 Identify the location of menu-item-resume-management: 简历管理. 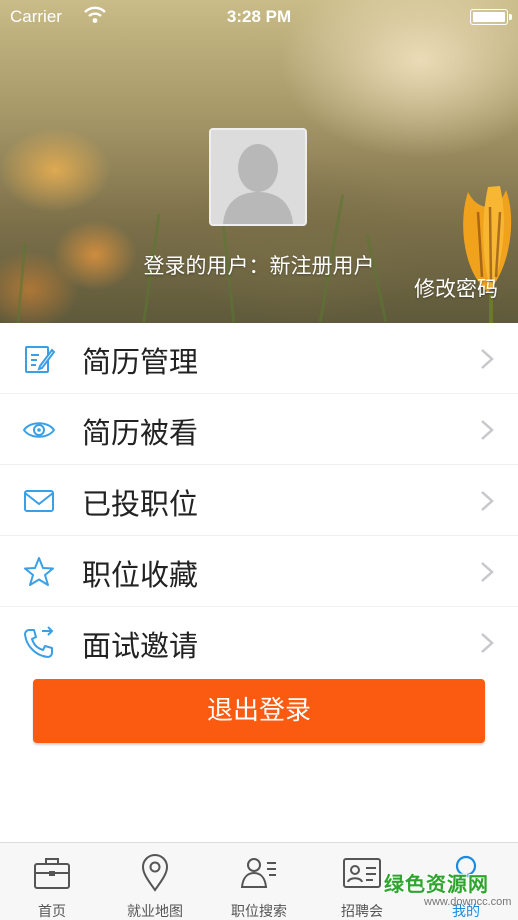
(259, 358).